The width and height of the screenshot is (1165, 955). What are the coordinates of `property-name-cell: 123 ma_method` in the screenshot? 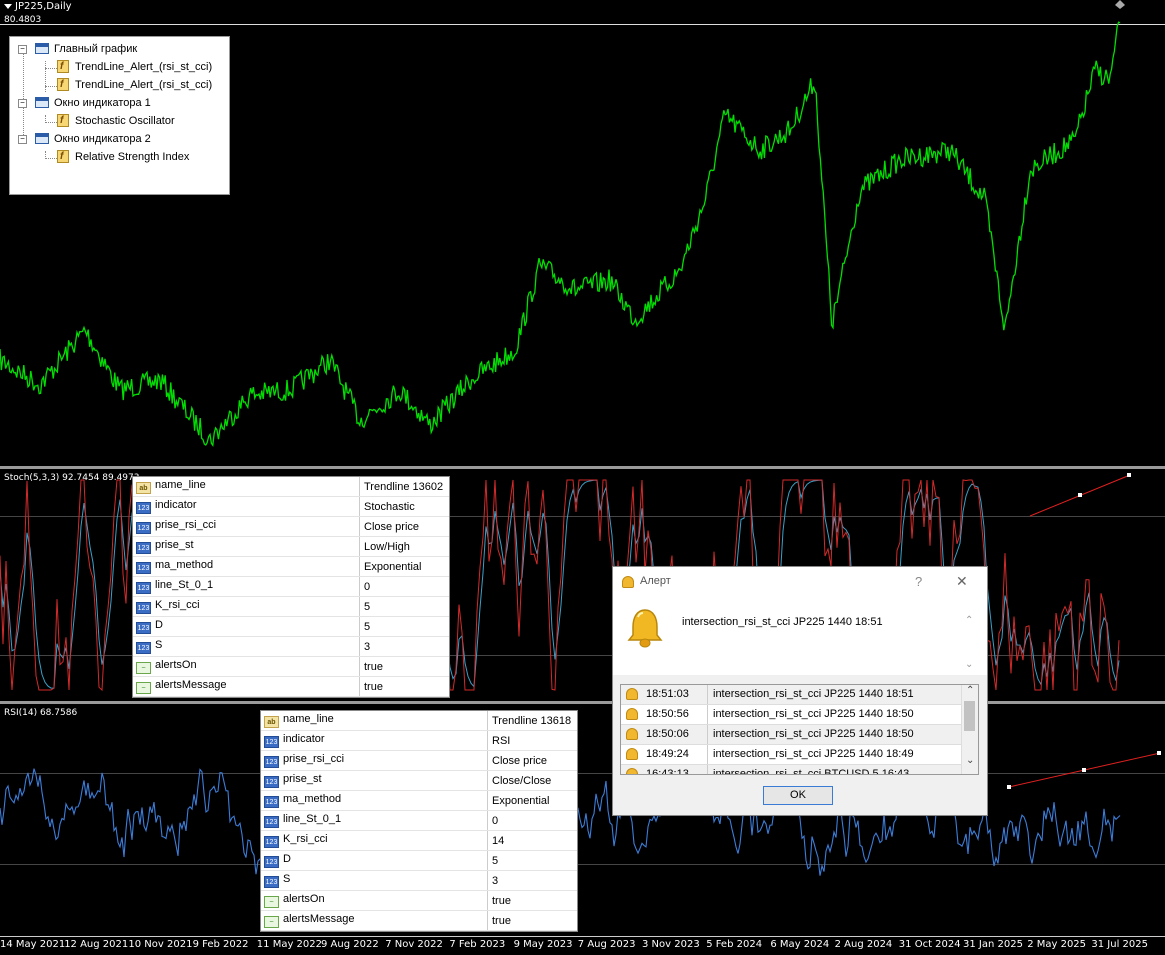 It's located at (374, 800).